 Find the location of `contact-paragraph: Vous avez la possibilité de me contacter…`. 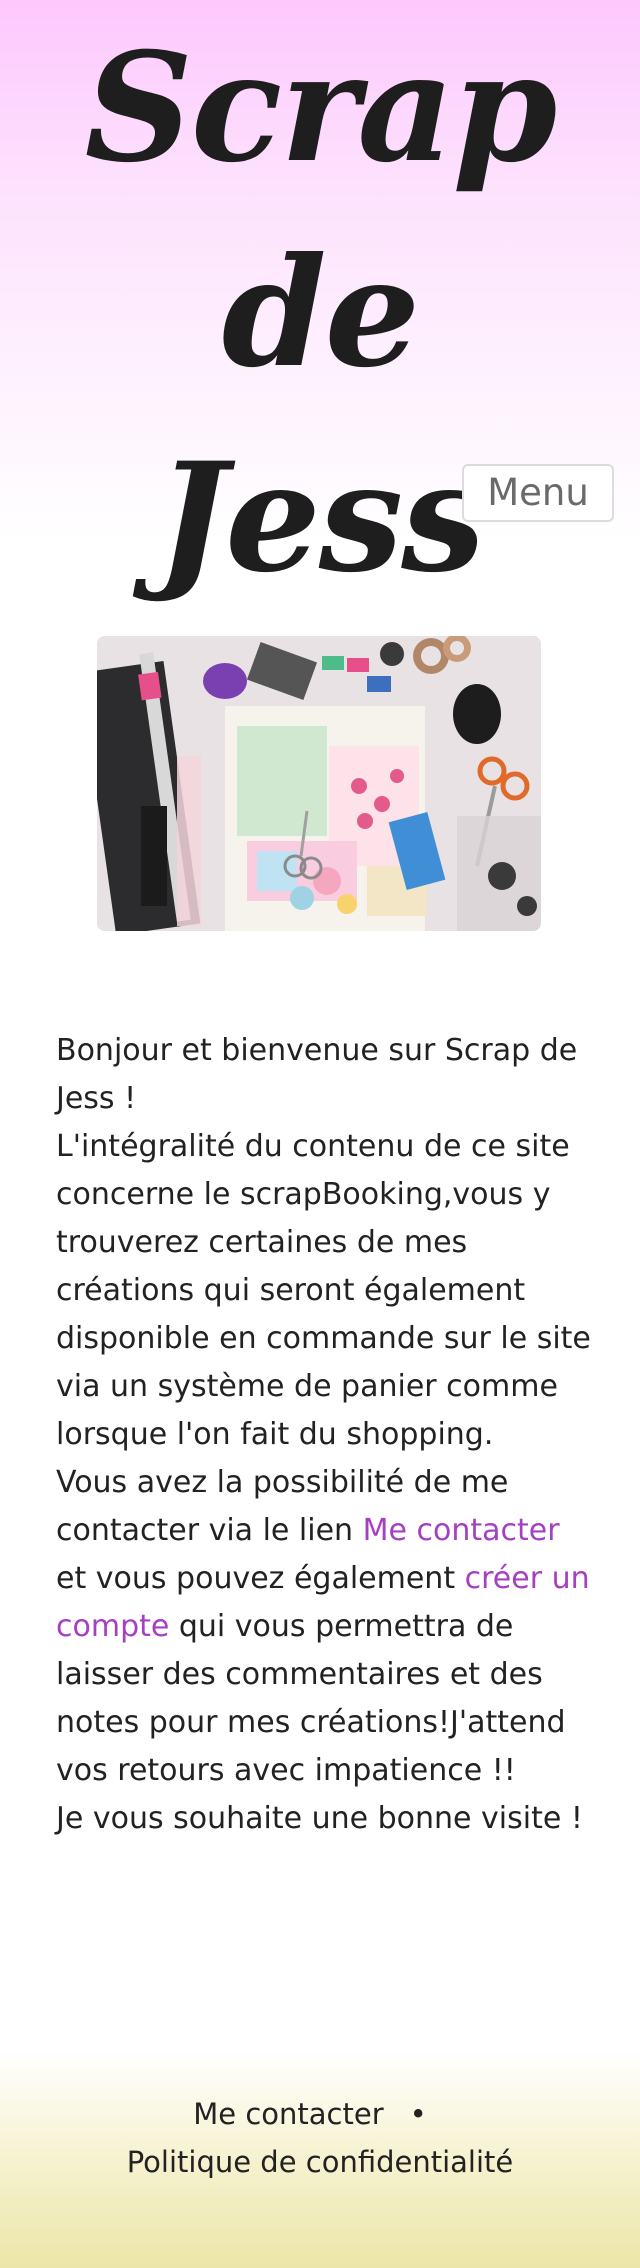

contact-paragraph: Vous avez la possibilité de me contacter… is located at coordinates (326, 1627).